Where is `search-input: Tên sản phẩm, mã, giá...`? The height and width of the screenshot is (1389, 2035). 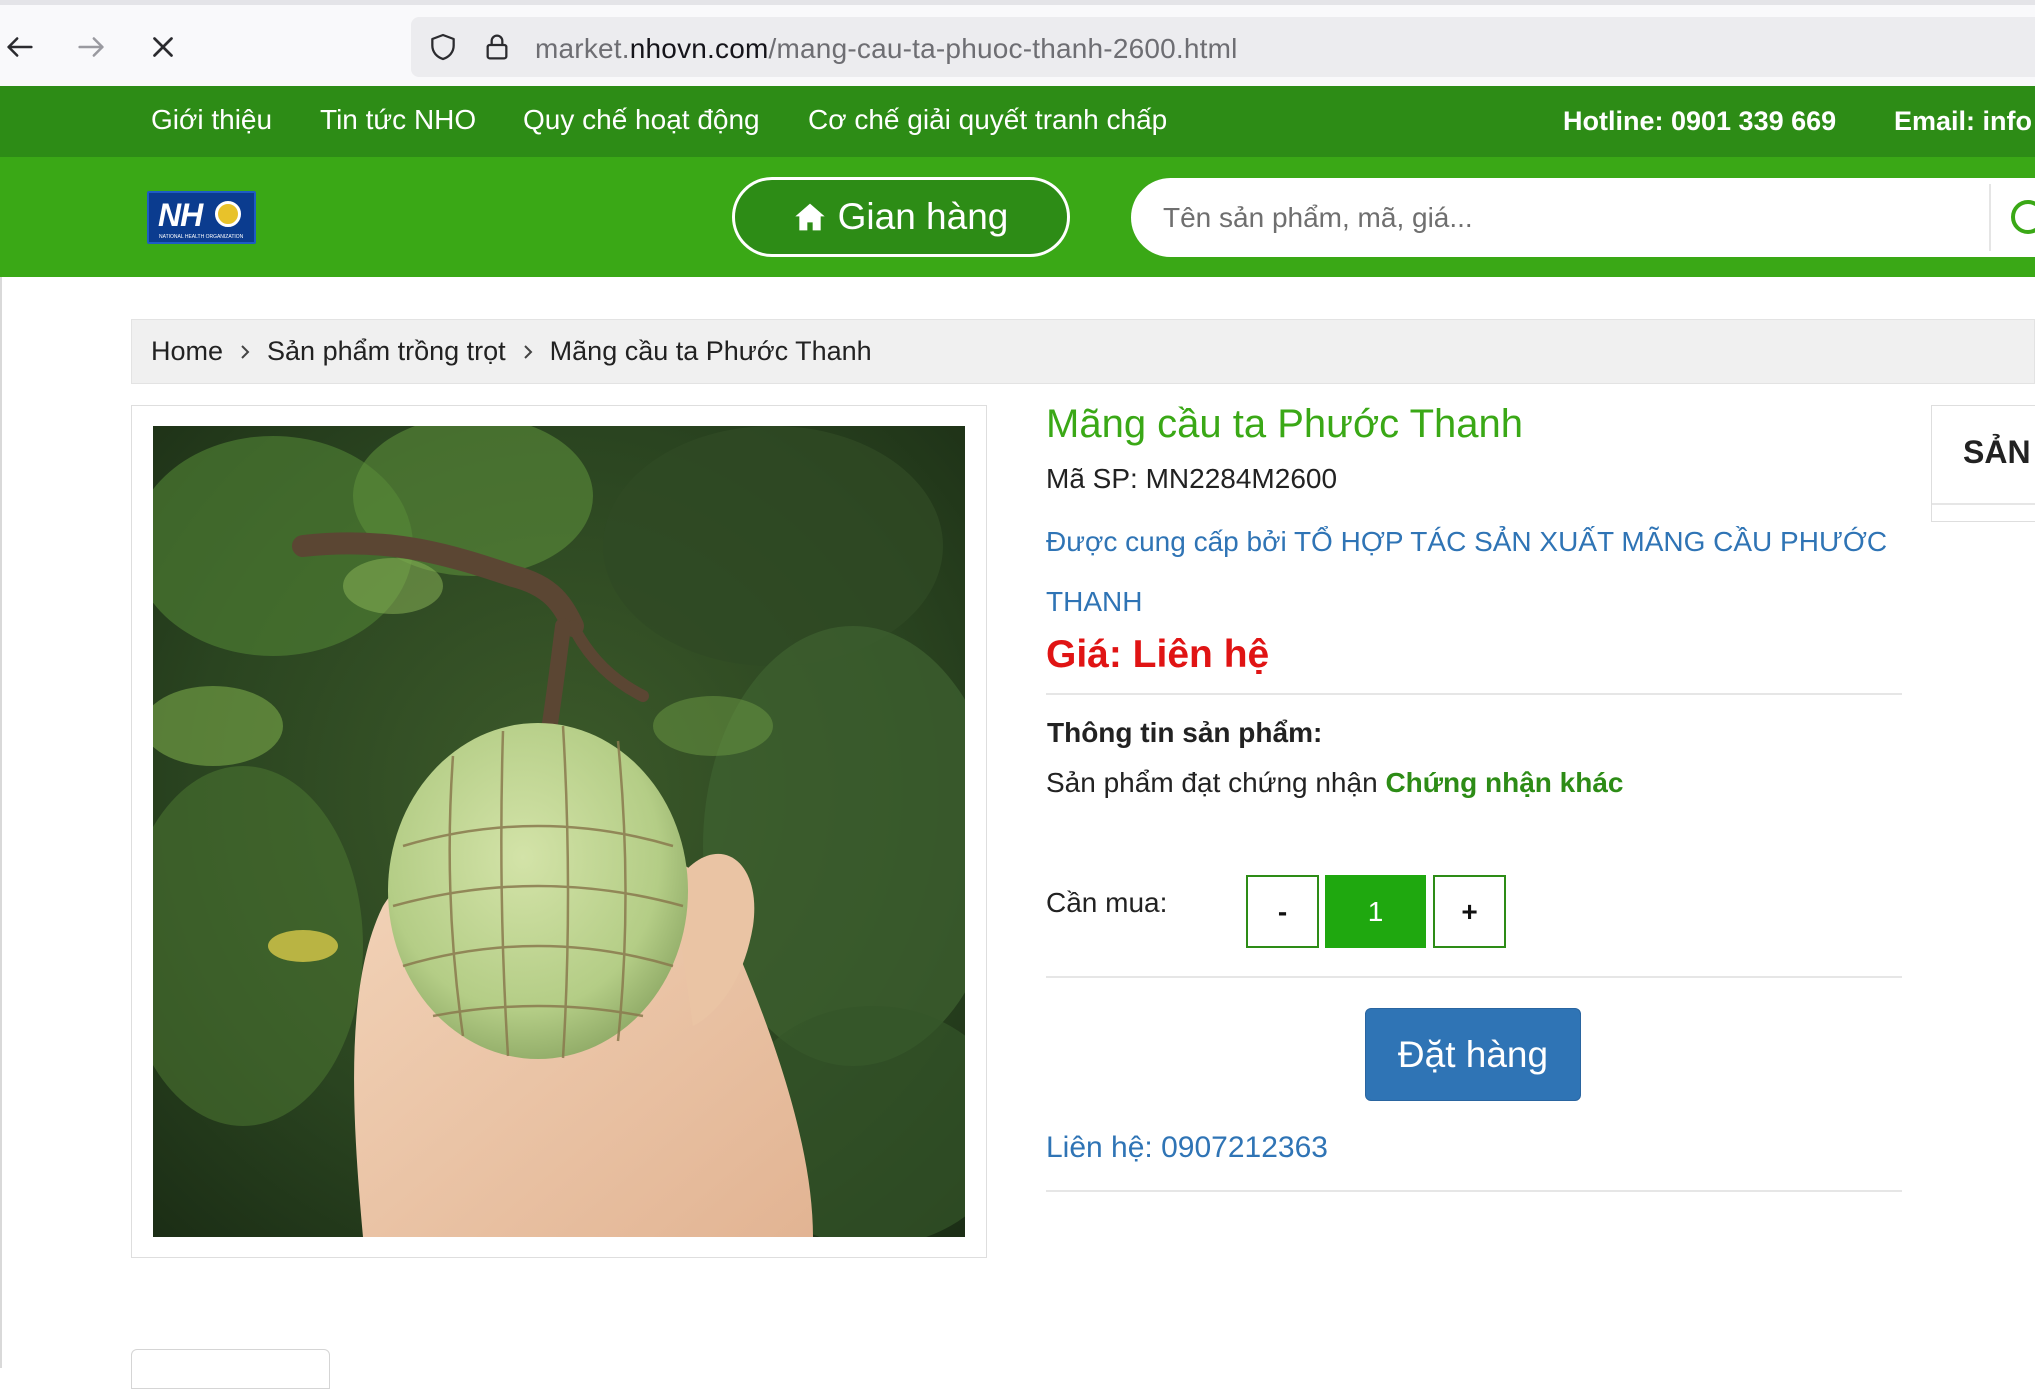
search-input: Tên sản phẩm, mã, giá... is located at coordinates (1318, 218).